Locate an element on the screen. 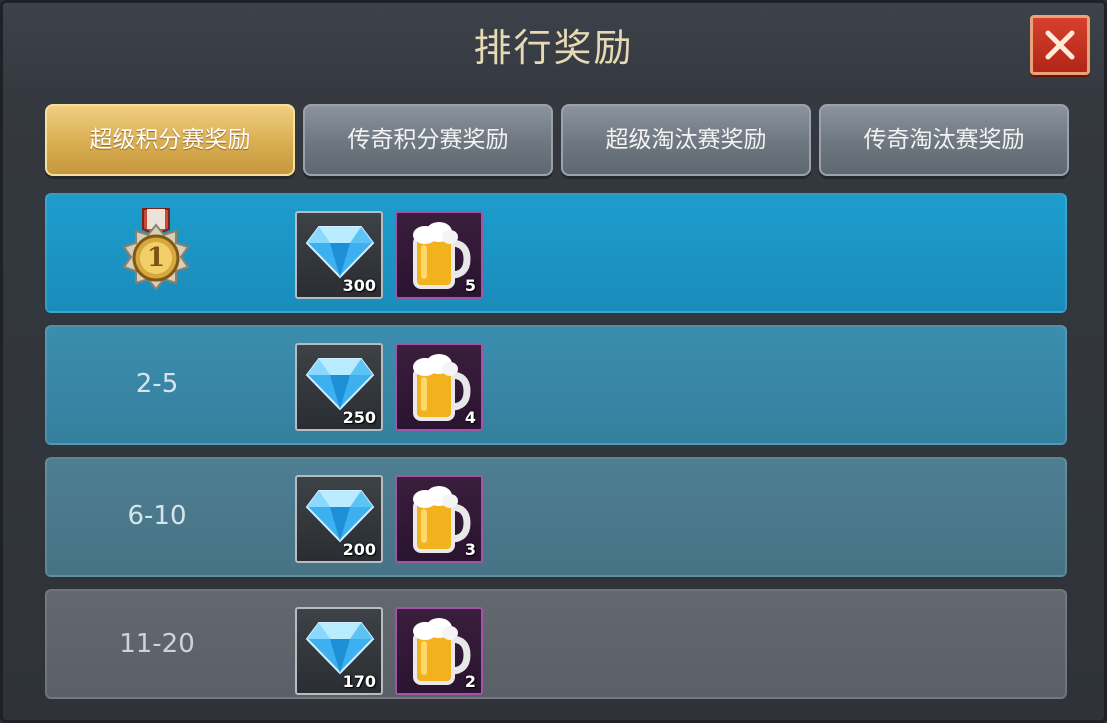  tab-legend-knockout-reward: 传奇淘汰赛奖励 is located at coordinates (944, 140).